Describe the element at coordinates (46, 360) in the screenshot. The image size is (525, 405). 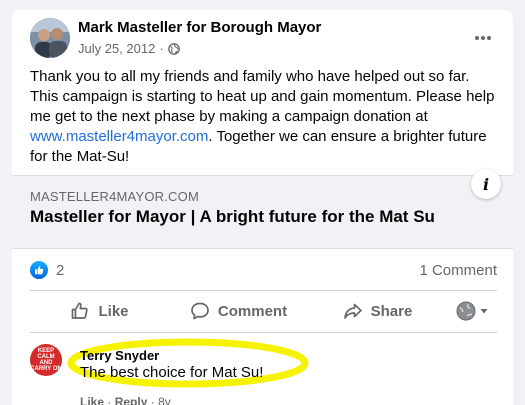
I see `commenter-avatar: KEEP CALM AND CARRY ON` at that location.